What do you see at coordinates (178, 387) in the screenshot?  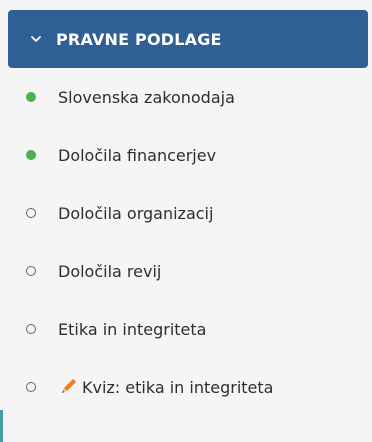 I see `lesson-label: Kviz: etika in integriteta` at bounding box center [178, 387].